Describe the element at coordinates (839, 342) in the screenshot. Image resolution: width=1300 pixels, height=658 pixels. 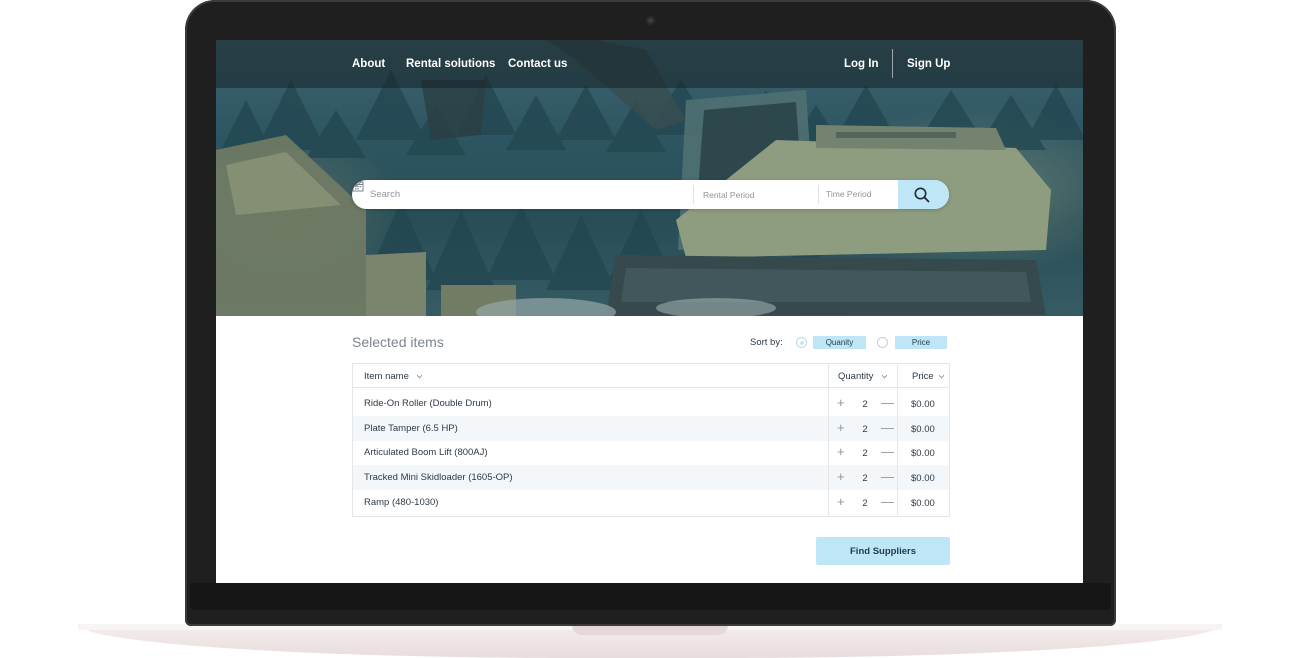
I see `sort-option-quantity: Quanity` at that location.